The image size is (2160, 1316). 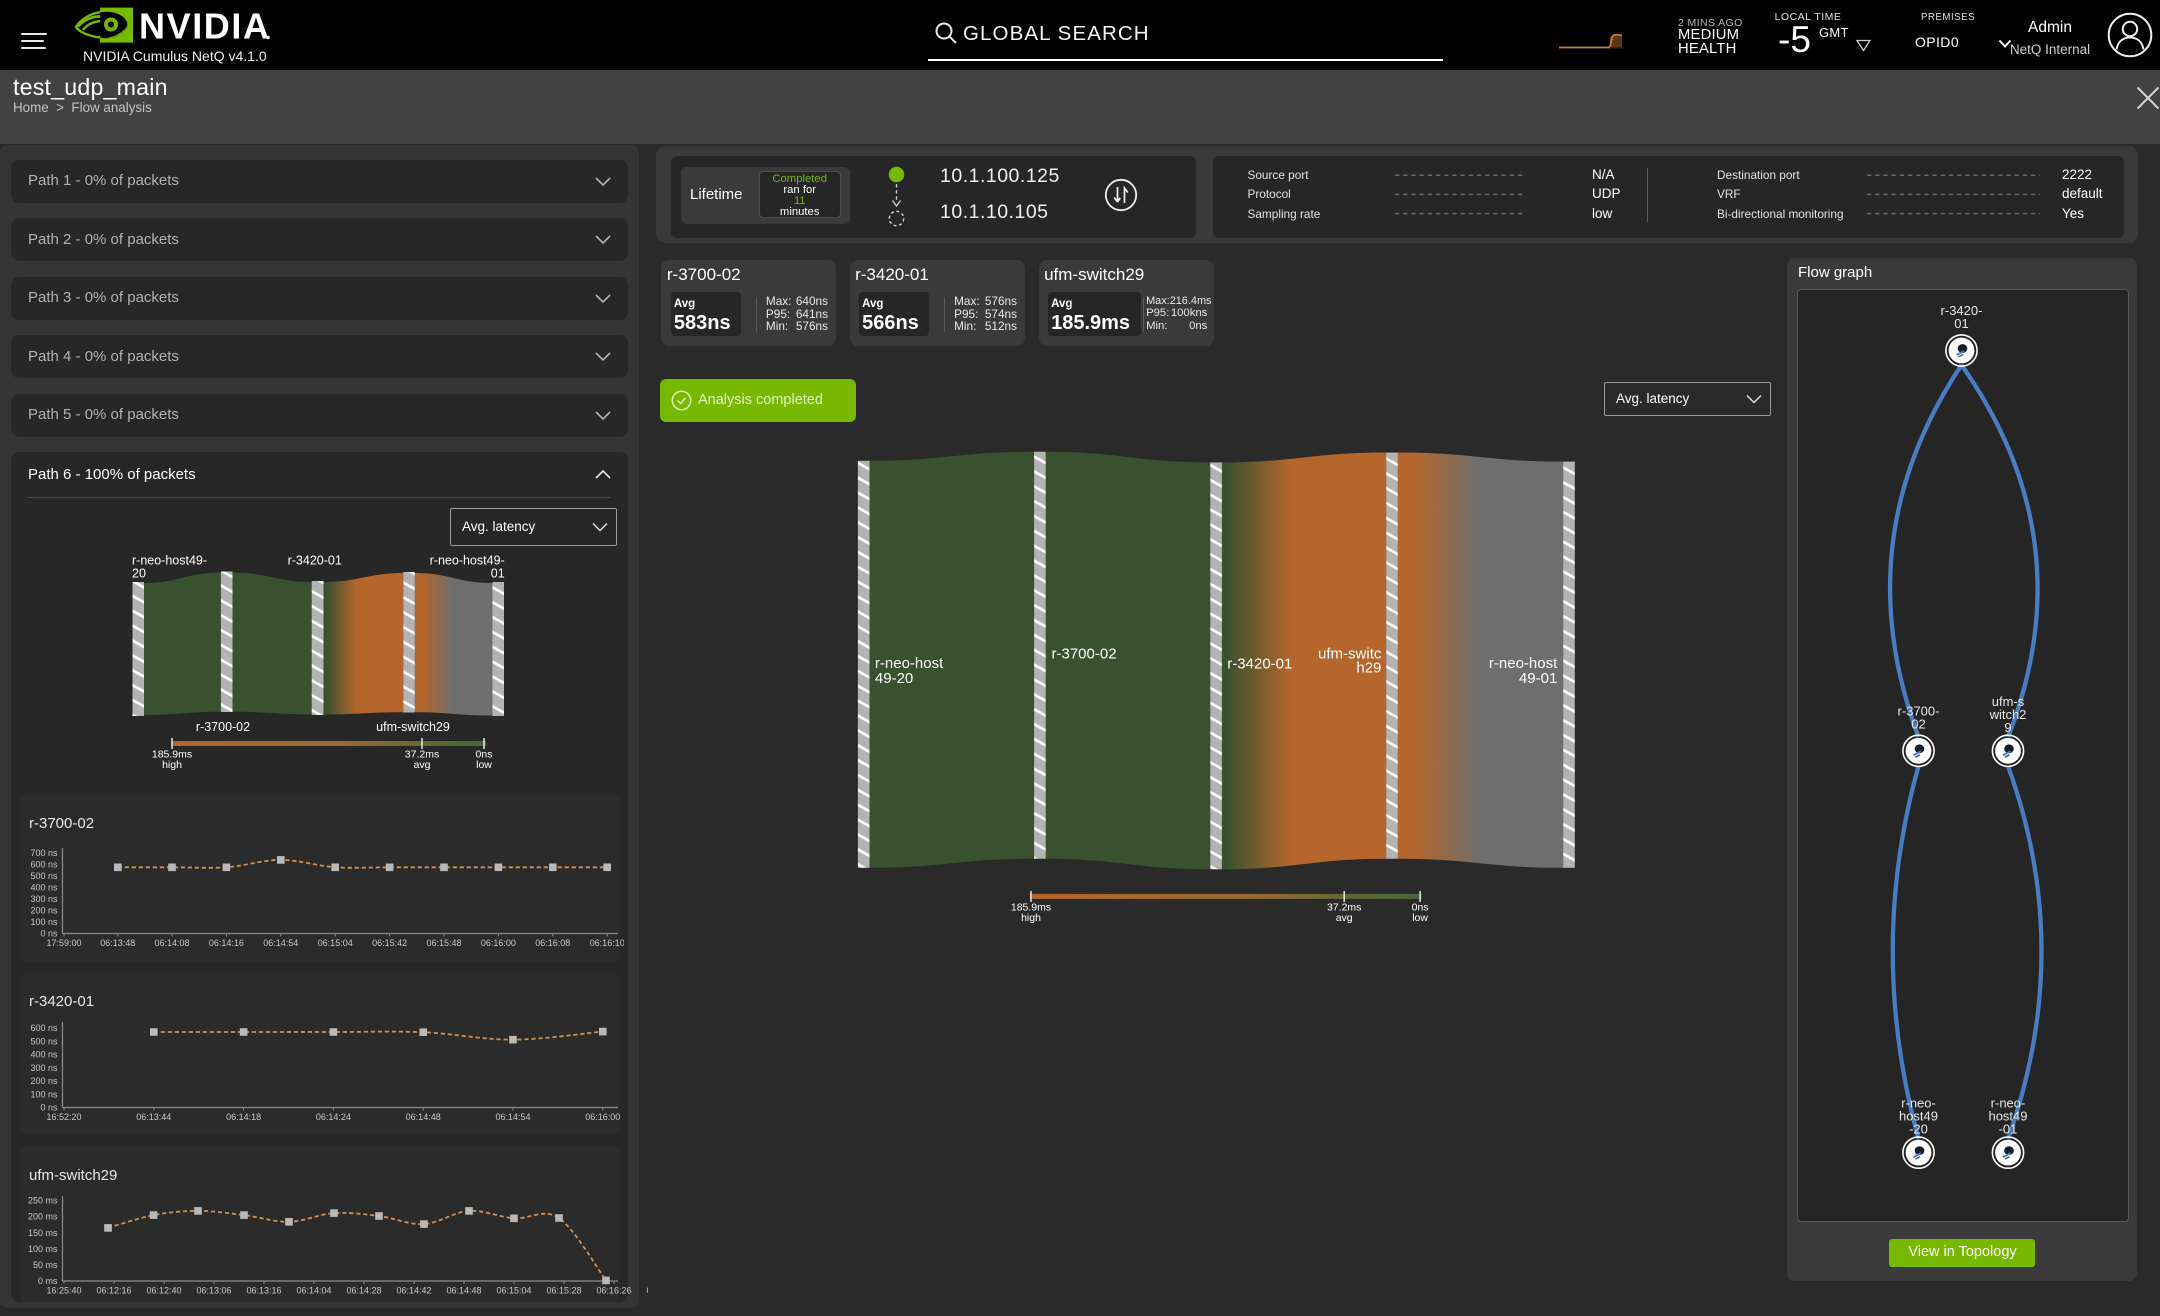 I want to click on svg-text: 06:17:42, so click(x=647, y=1291).